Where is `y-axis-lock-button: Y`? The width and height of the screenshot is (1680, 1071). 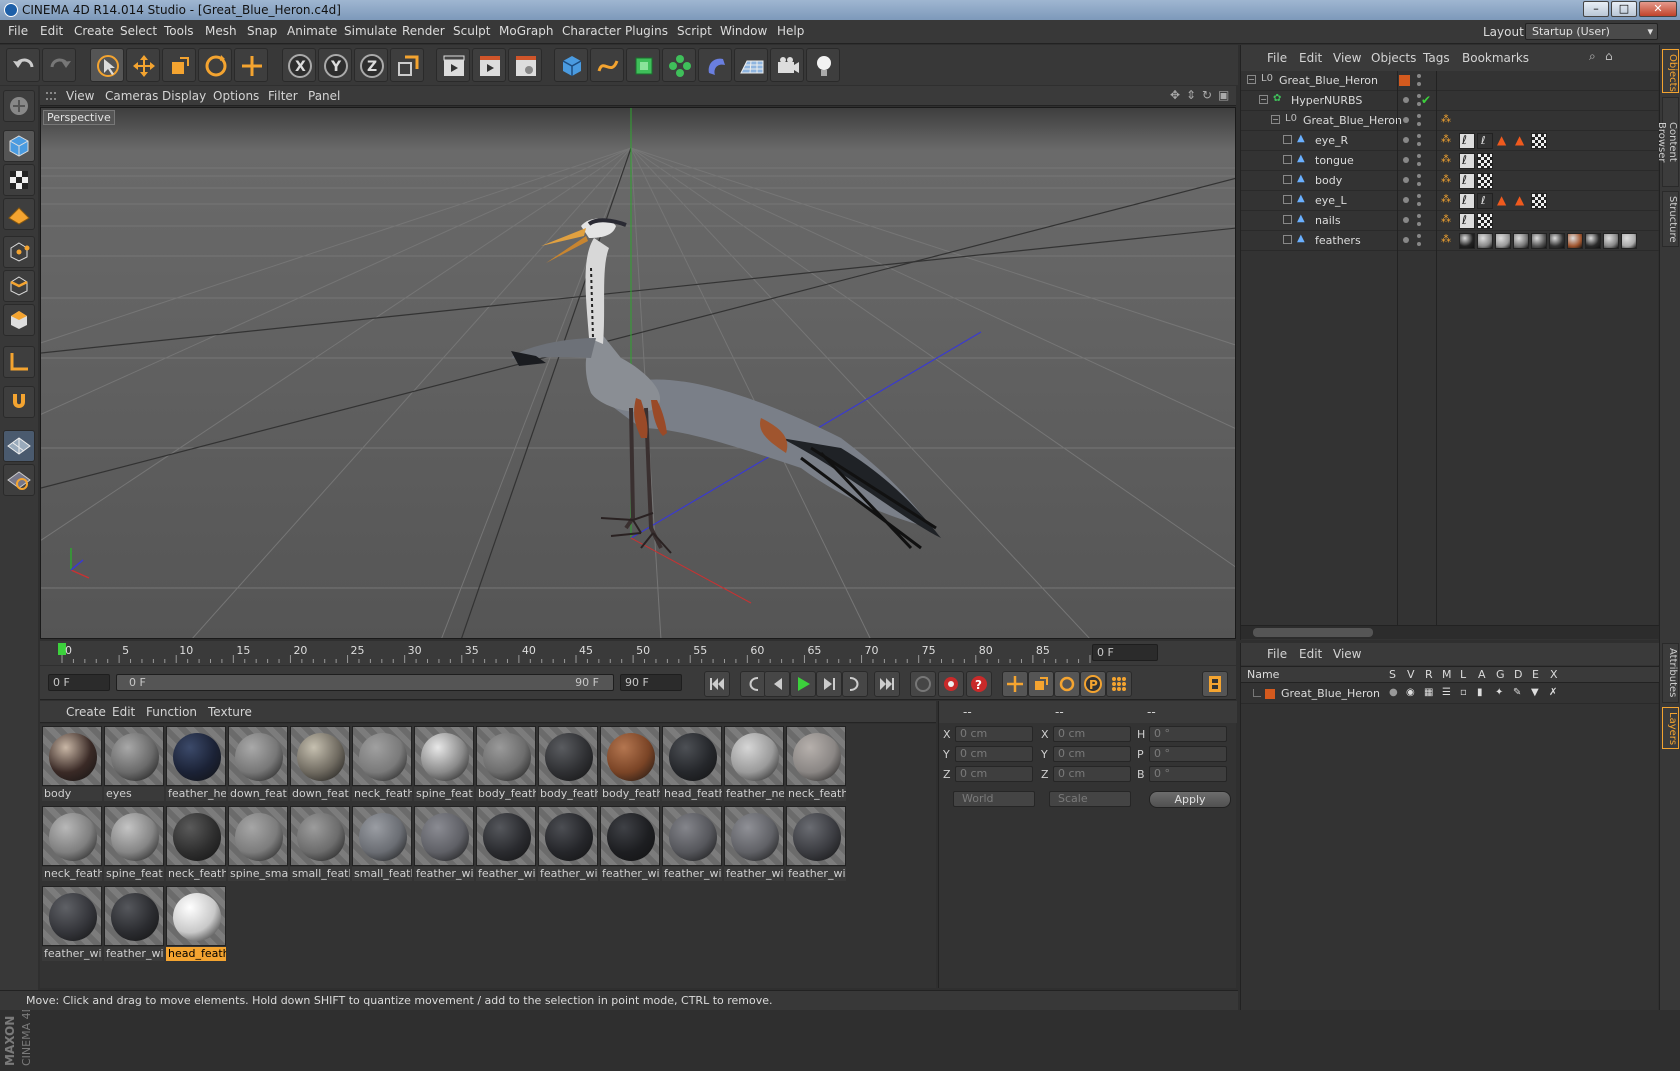
y-axis-lock-button: Y is located at coordinates (335, 65).